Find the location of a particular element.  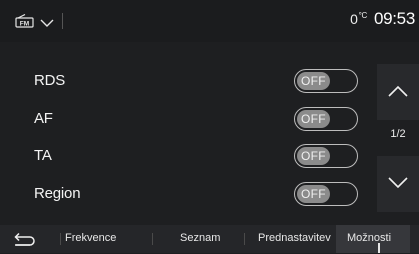

ta-toggle: OFF is located at coordinates (326, 156).